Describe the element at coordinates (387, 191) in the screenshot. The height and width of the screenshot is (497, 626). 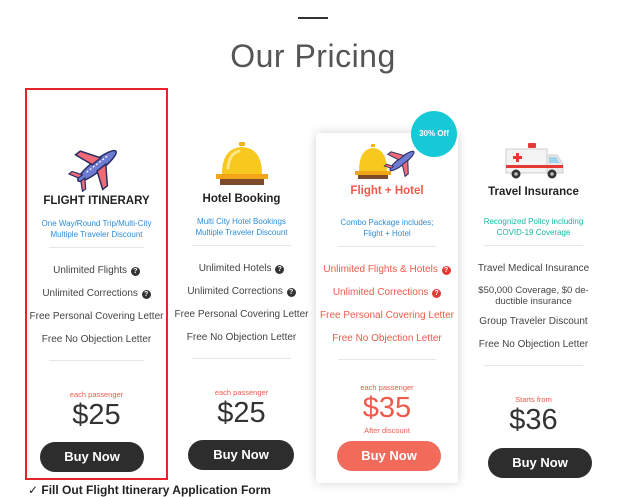
I see `card-title: Flight + Hotel` at that location.